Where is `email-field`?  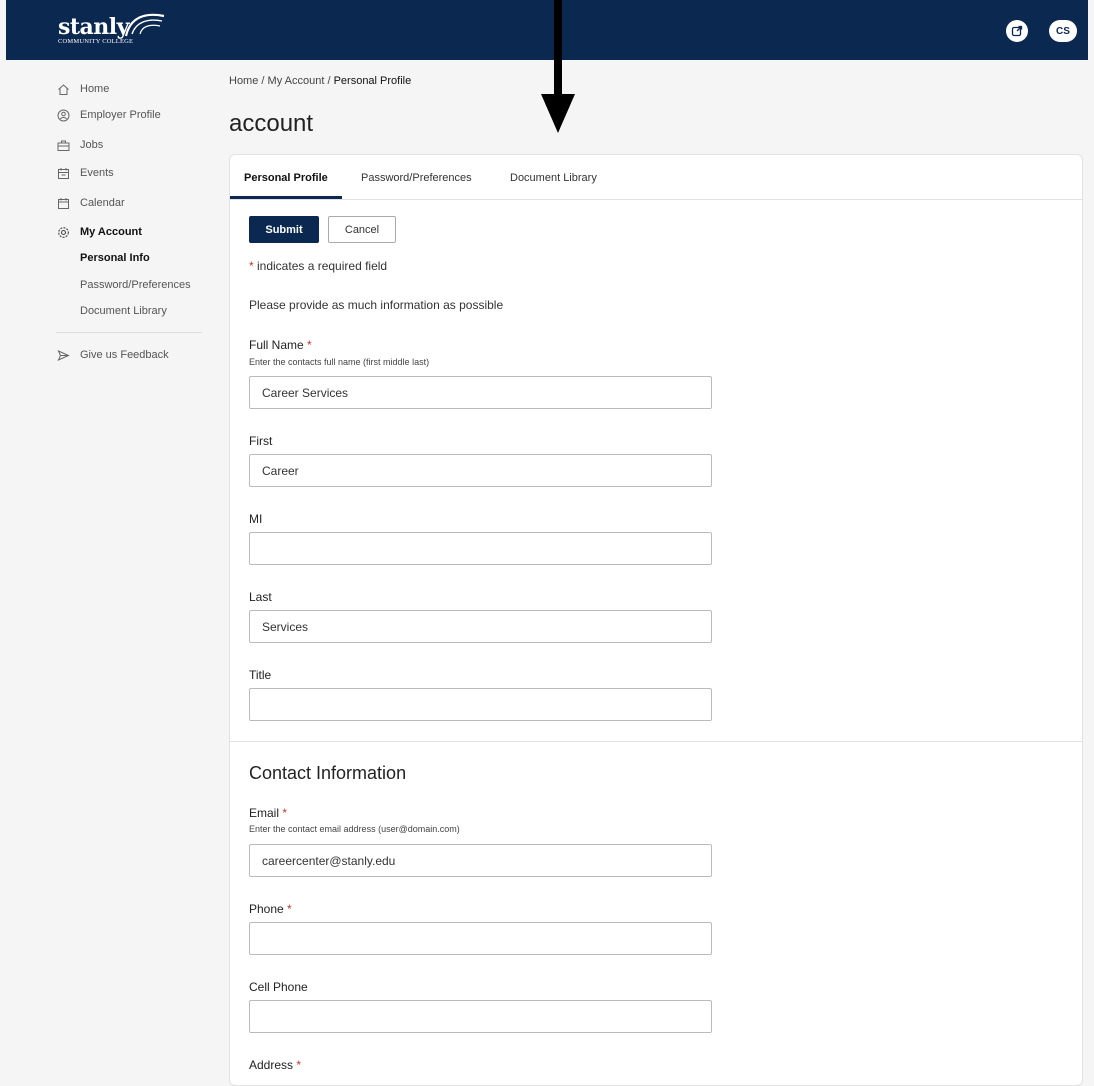 email-field is located at coordinates (480, 860).